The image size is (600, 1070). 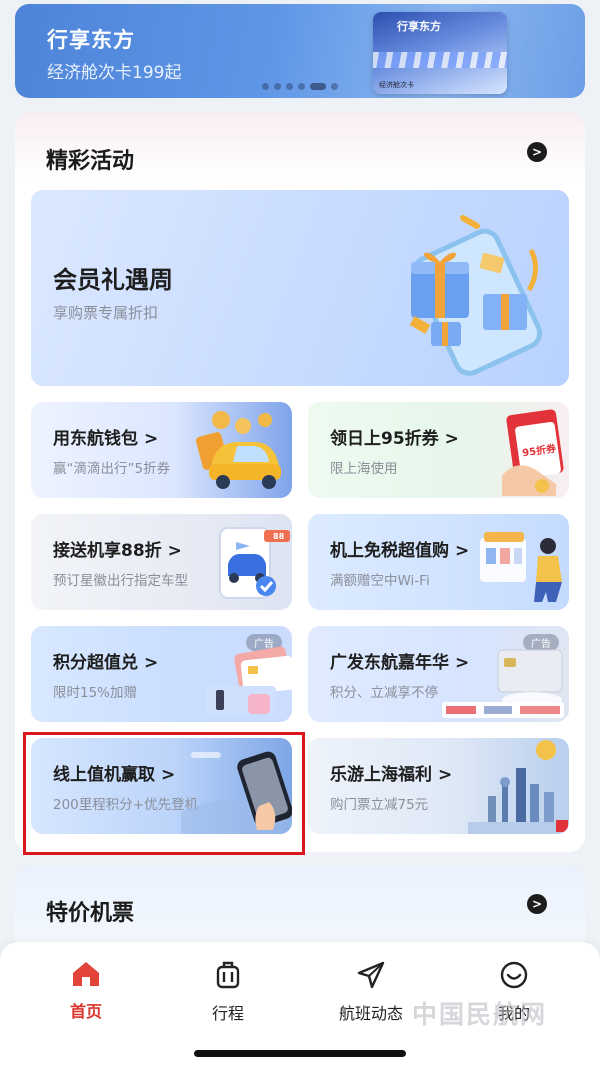 What do you see at coordinates (300, 1053) in the screenshot?
I see `home-indicator` at bounding box center [300, 1053].